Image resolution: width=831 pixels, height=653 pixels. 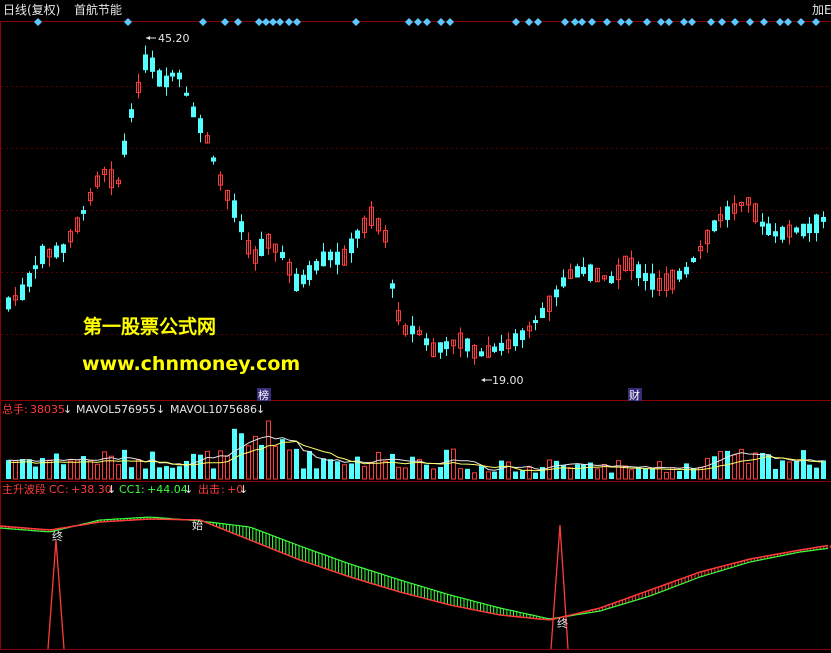 I want to click on tag-bang-label: 榜, so click(x=263, y=395).